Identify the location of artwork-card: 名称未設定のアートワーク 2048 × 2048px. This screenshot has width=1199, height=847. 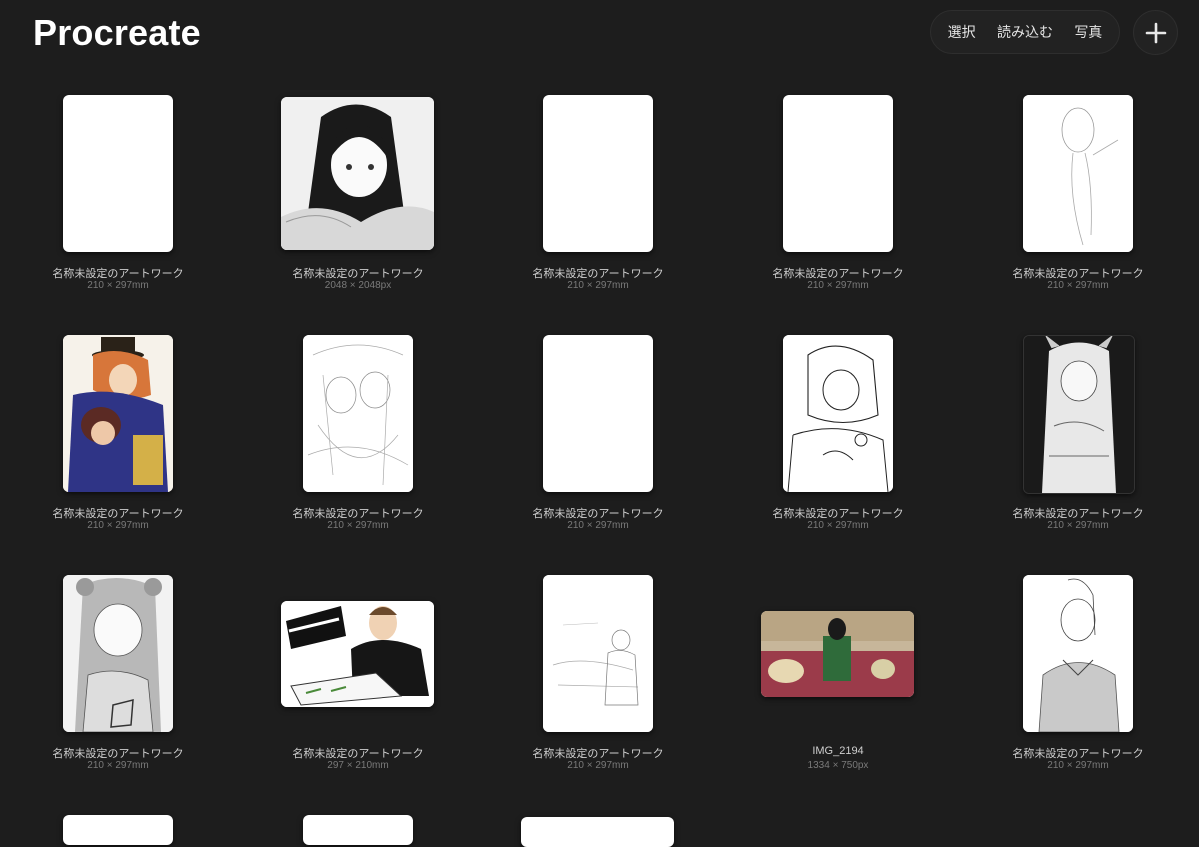
(358, 210).